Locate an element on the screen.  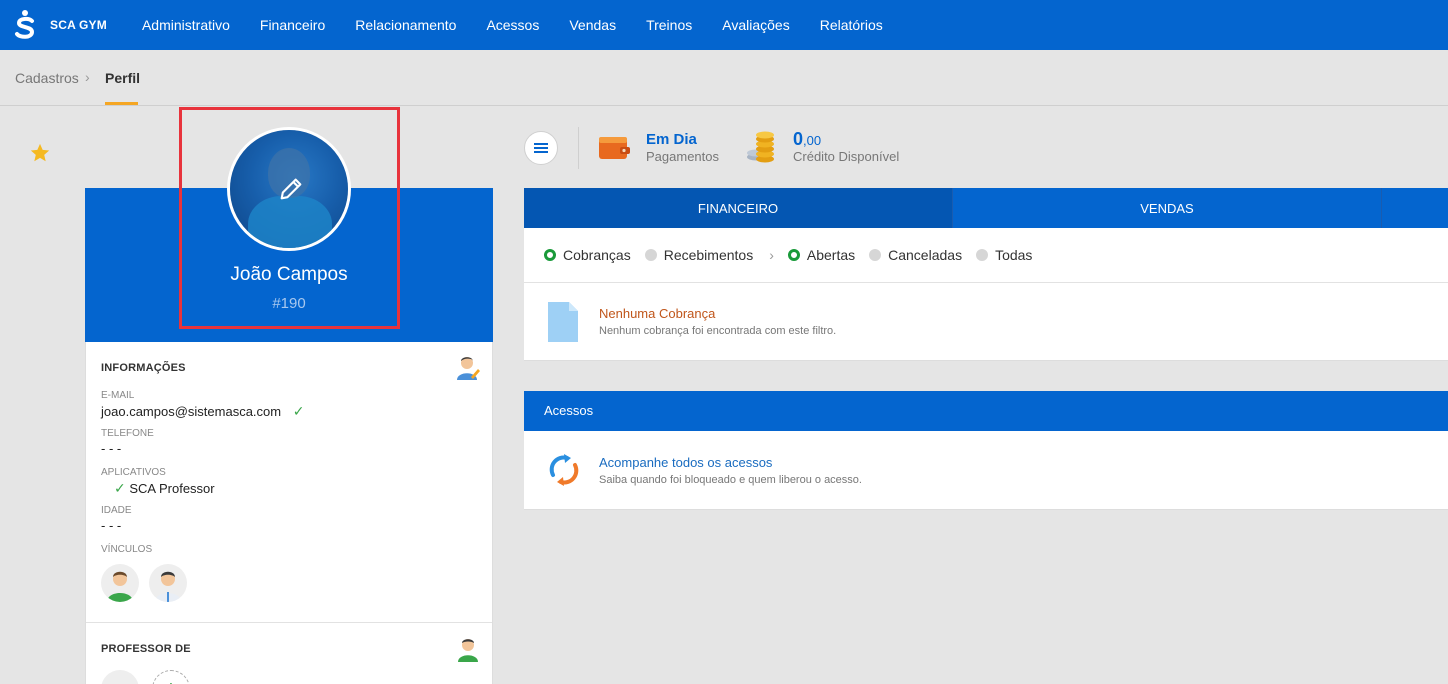
apps-label: APLICATIVOS is located at coordinates (133, 472).